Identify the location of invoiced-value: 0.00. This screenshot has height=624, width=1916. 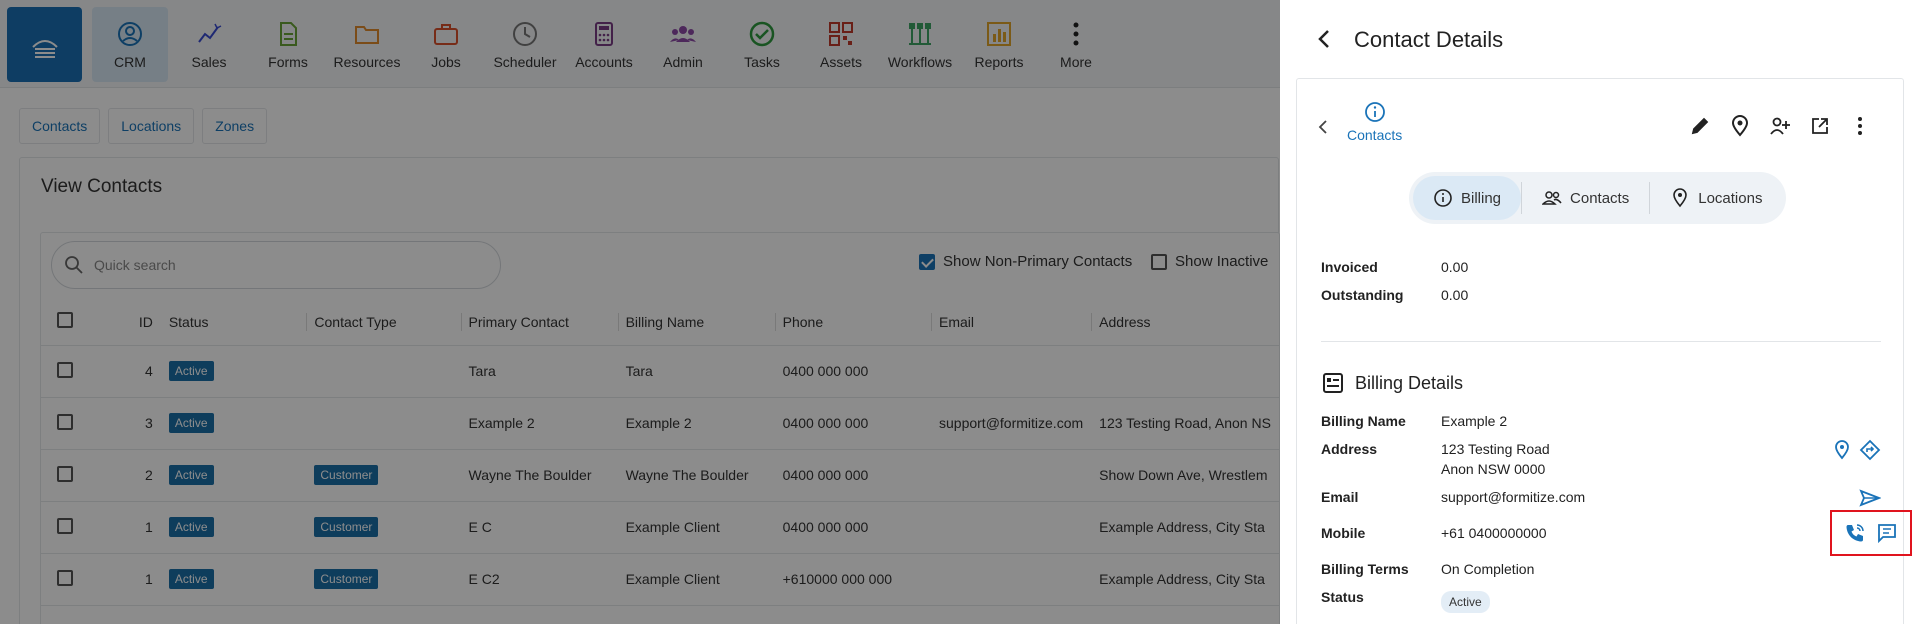
(1455, 267).